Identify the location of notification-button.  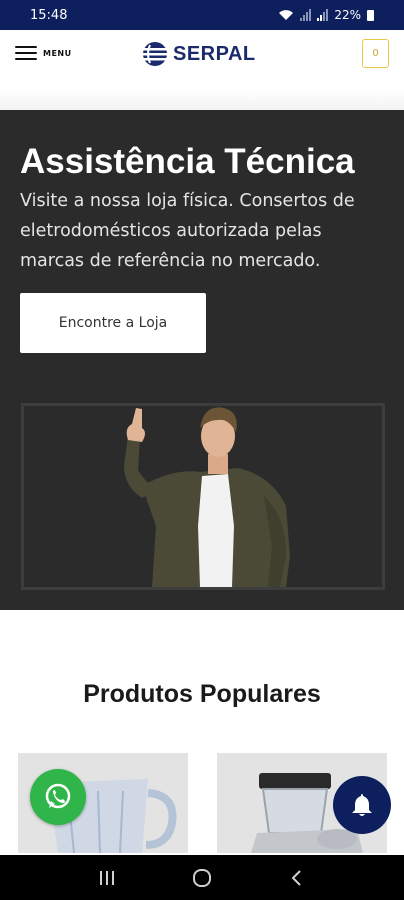
(362, 805).